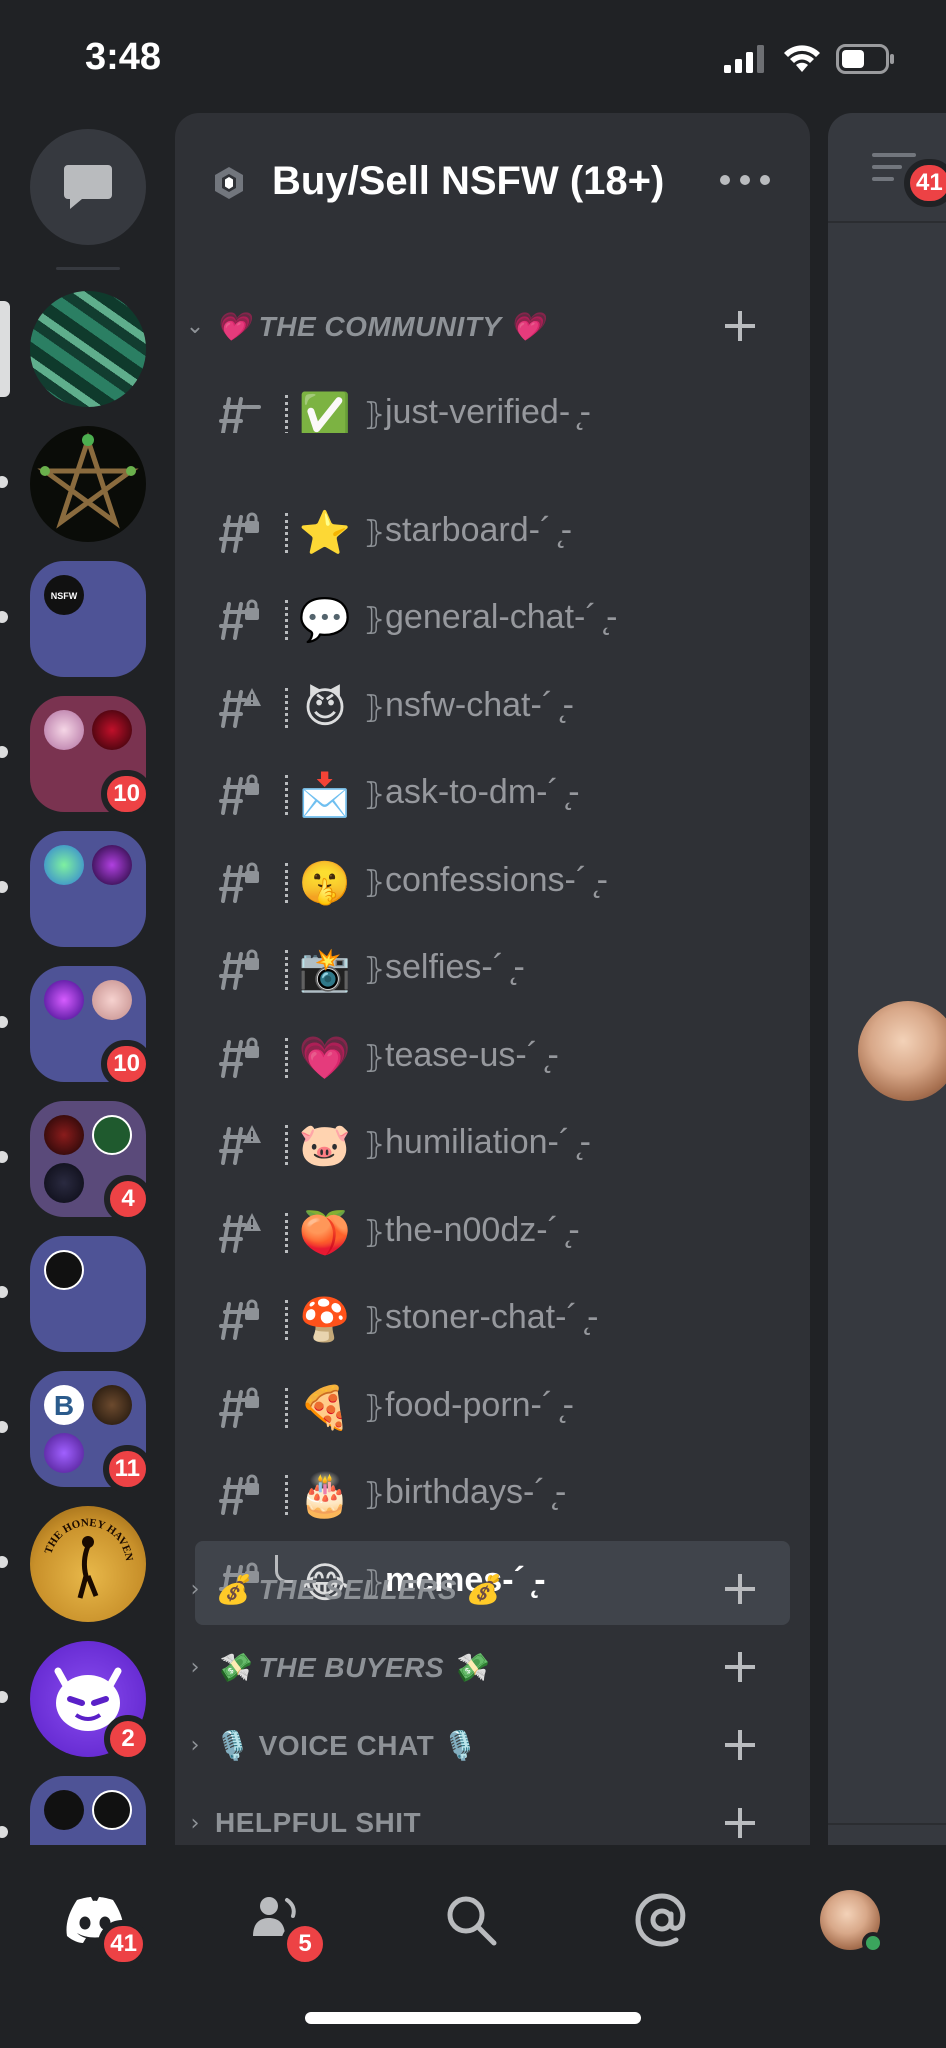  I want to click on server-folder-4: 10, so click(91, 1027).